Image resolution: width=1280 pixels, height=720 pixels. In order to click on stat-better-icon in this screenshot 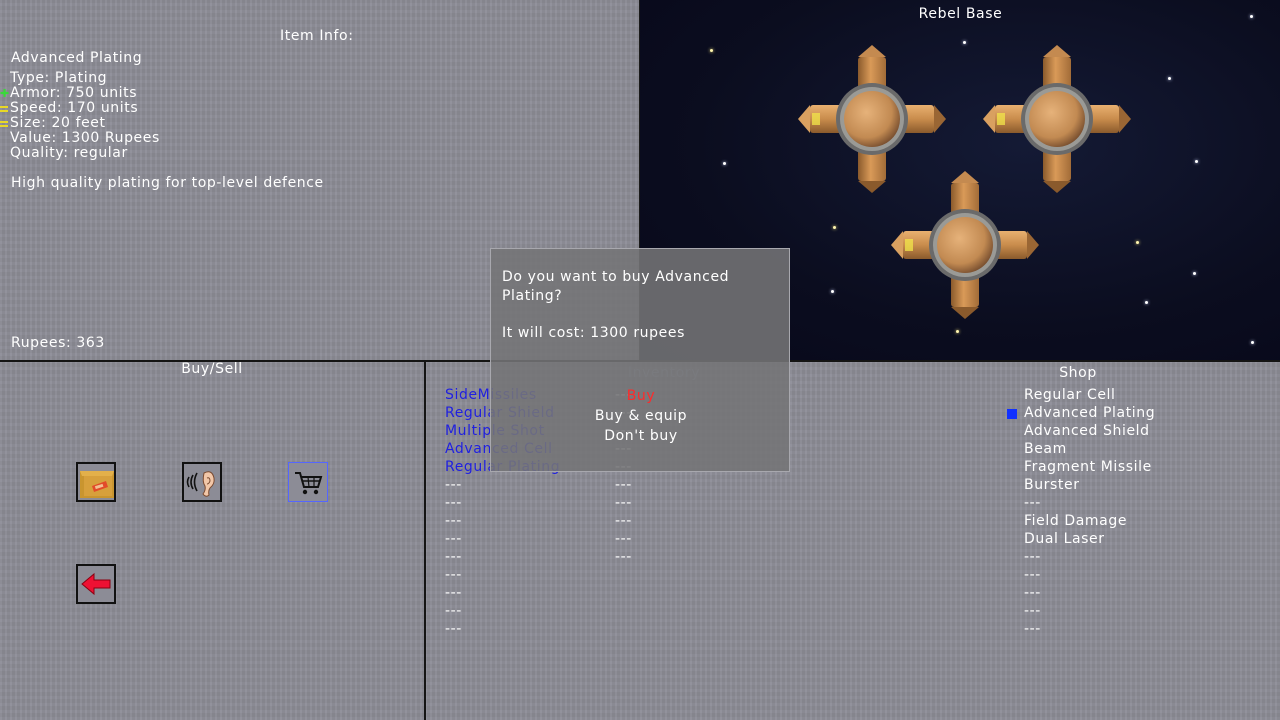, I will do `click(5, 93)`.